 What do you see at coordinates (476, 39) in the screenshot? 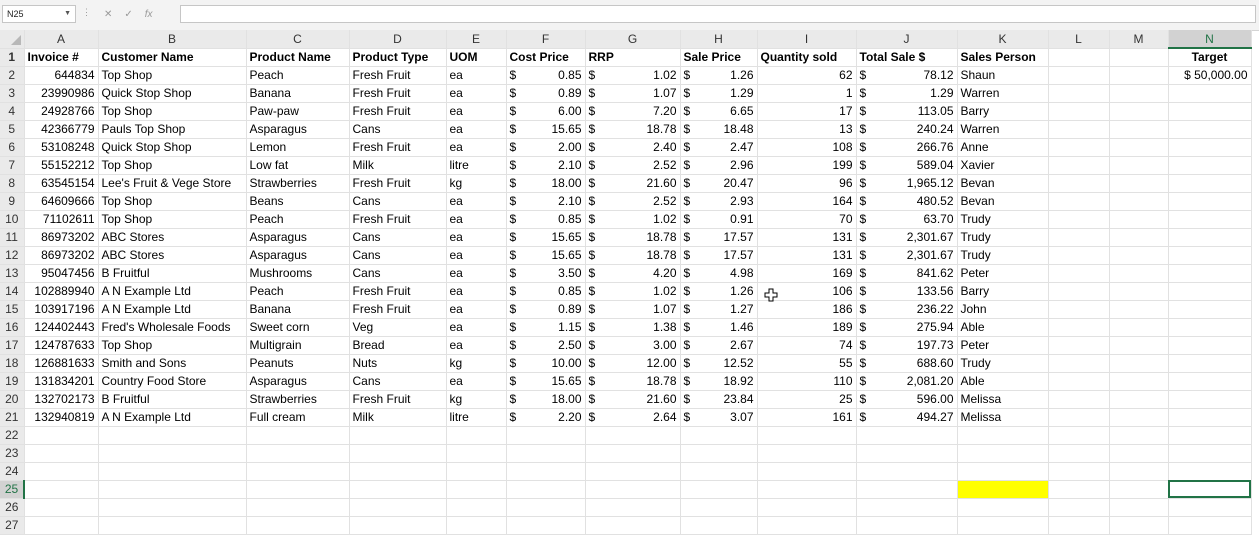
I see `column-header-e: E` at bounding box center [476, 39].